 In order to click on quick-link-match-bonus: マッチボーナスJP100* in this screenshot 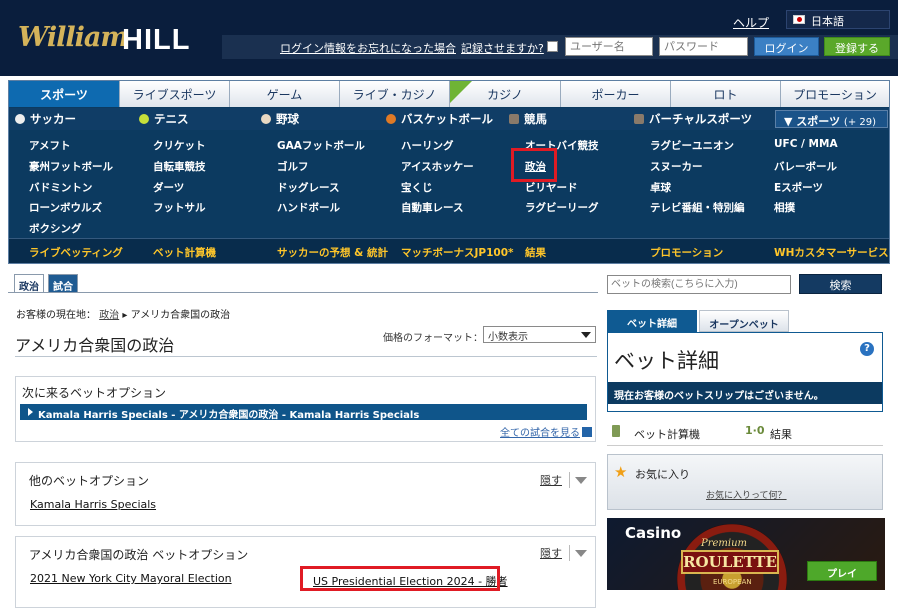, I will do `click(457, 252)`.